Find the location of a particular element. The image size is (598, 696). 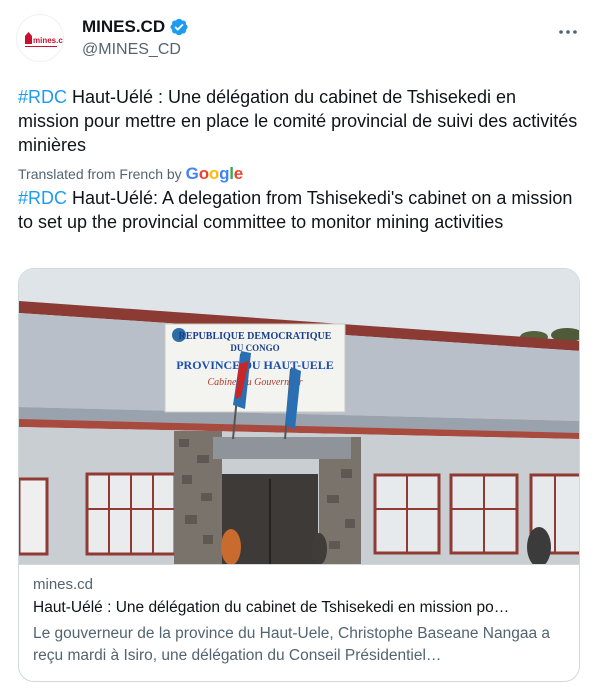

verified-badge-icon is located at coordinates (179, 27).